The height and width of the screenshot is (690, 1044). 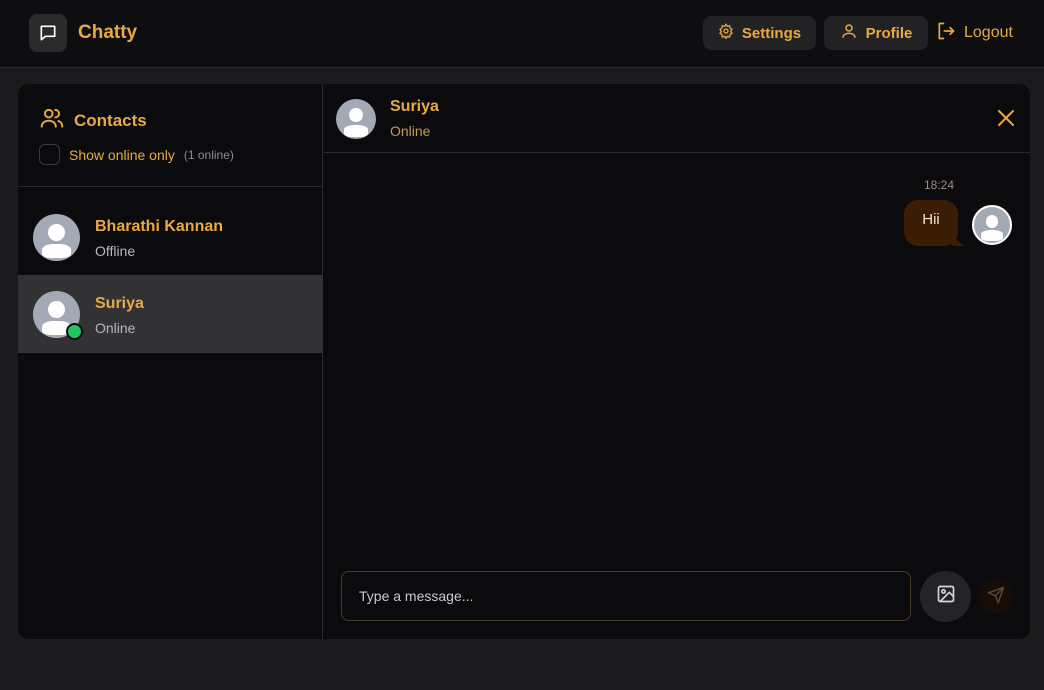 I want to click on contacts-title: Contacts, so click(x=93, y=120).